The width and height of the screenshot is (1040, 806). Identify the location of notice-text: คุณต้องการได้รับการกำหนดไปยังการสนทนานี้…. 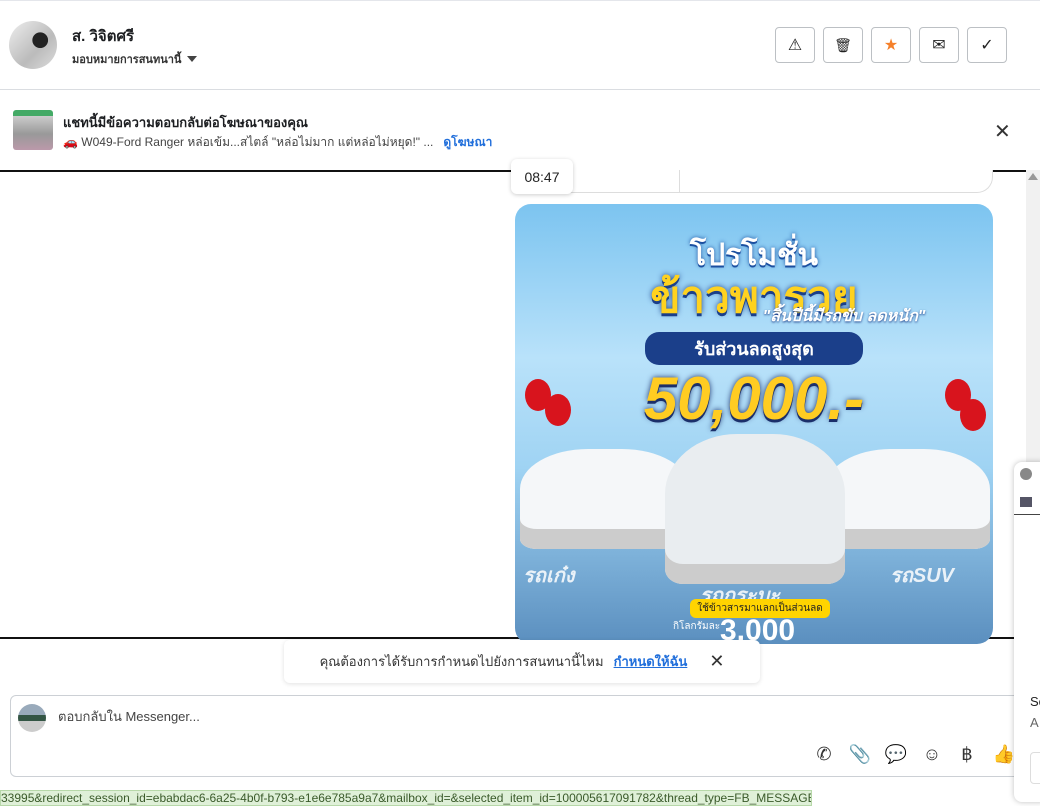
(461, 661).